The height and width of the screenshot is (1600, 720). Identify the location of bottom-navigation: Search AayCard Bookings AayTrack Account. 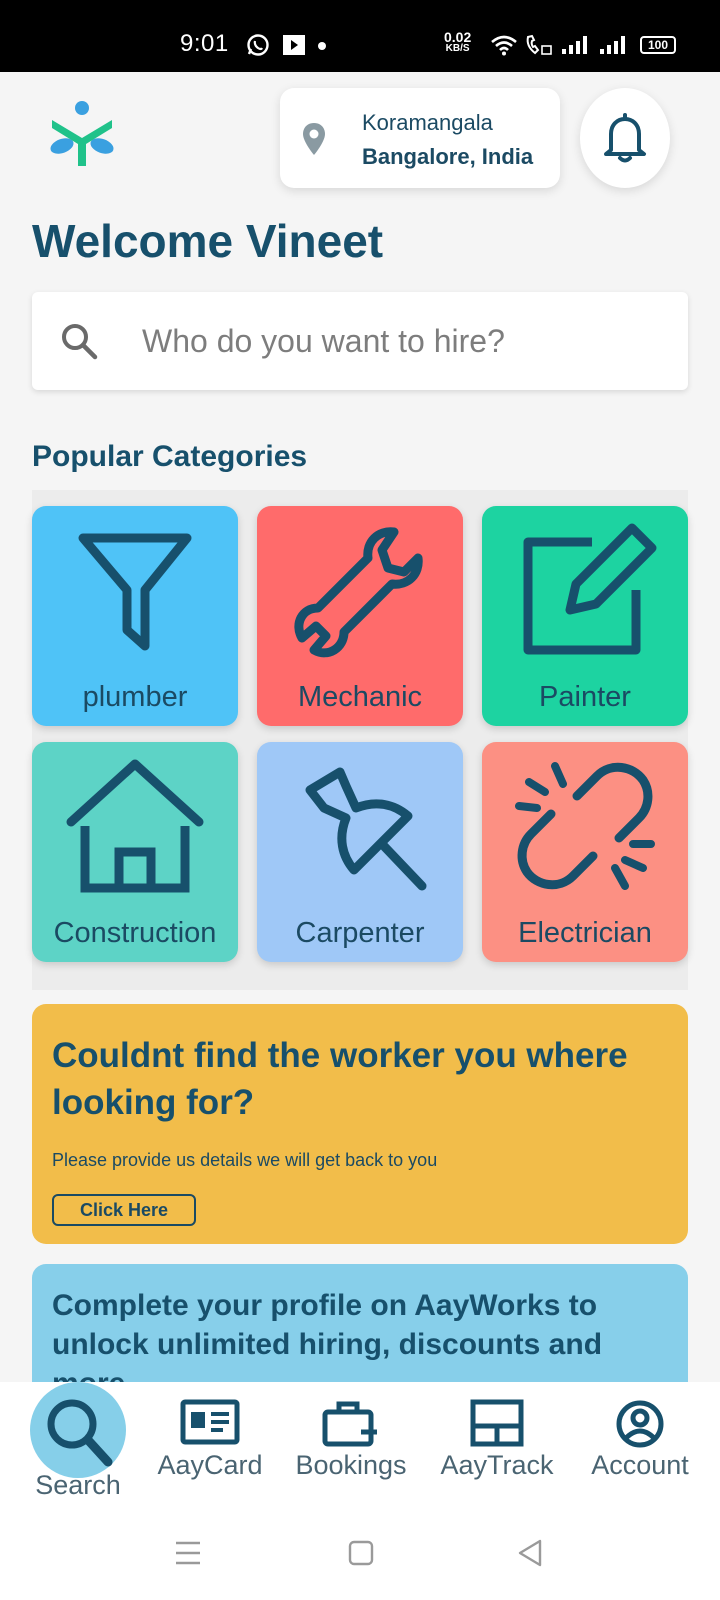
(360, 1452).